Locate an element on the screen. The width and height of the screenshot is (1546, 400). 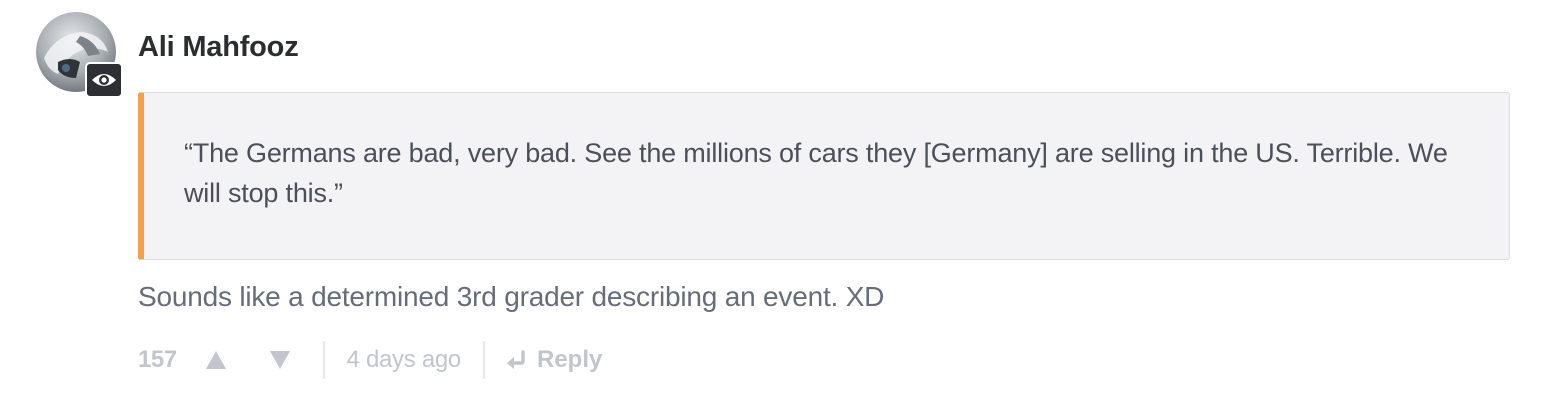
author-name: Ali Mahfooz is located at coordinates (218, 47).